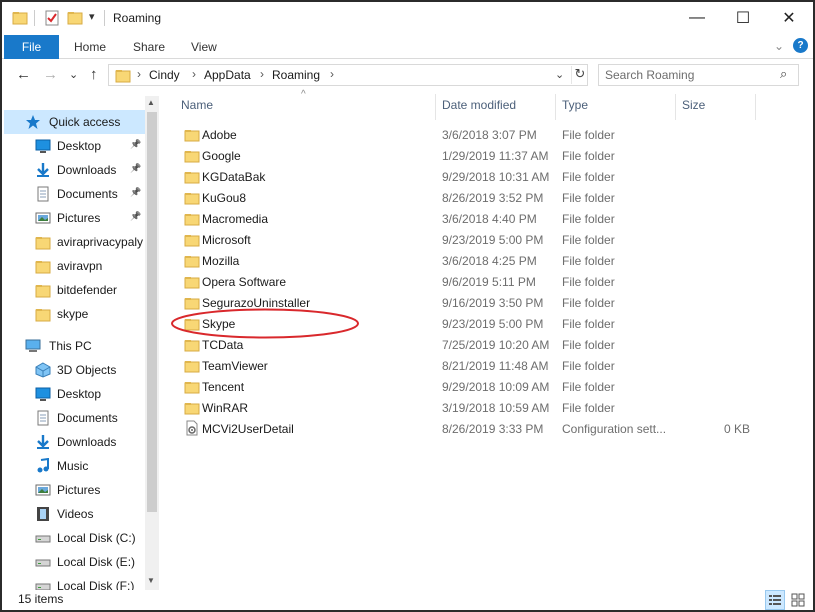 This screenshot has height=612, width=815. What do you see at coordinates (85, 122) in the screenshot?
I see `sidebar-item-label: Quick access` at bounding box center [85, 122].